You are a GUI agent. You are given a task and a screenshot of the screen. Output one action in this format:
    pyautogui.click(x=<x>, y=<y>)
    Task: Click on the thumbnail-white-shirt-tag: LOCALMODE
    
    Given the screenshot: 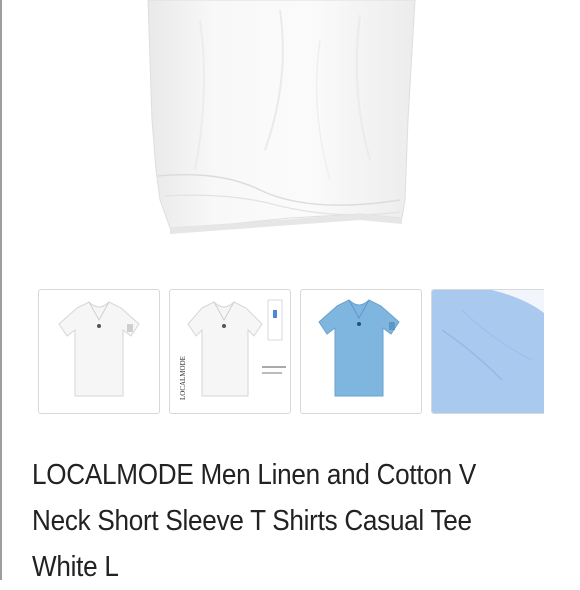 What is the action you would take?
    pyautogui.click(x=230, y=351)
    